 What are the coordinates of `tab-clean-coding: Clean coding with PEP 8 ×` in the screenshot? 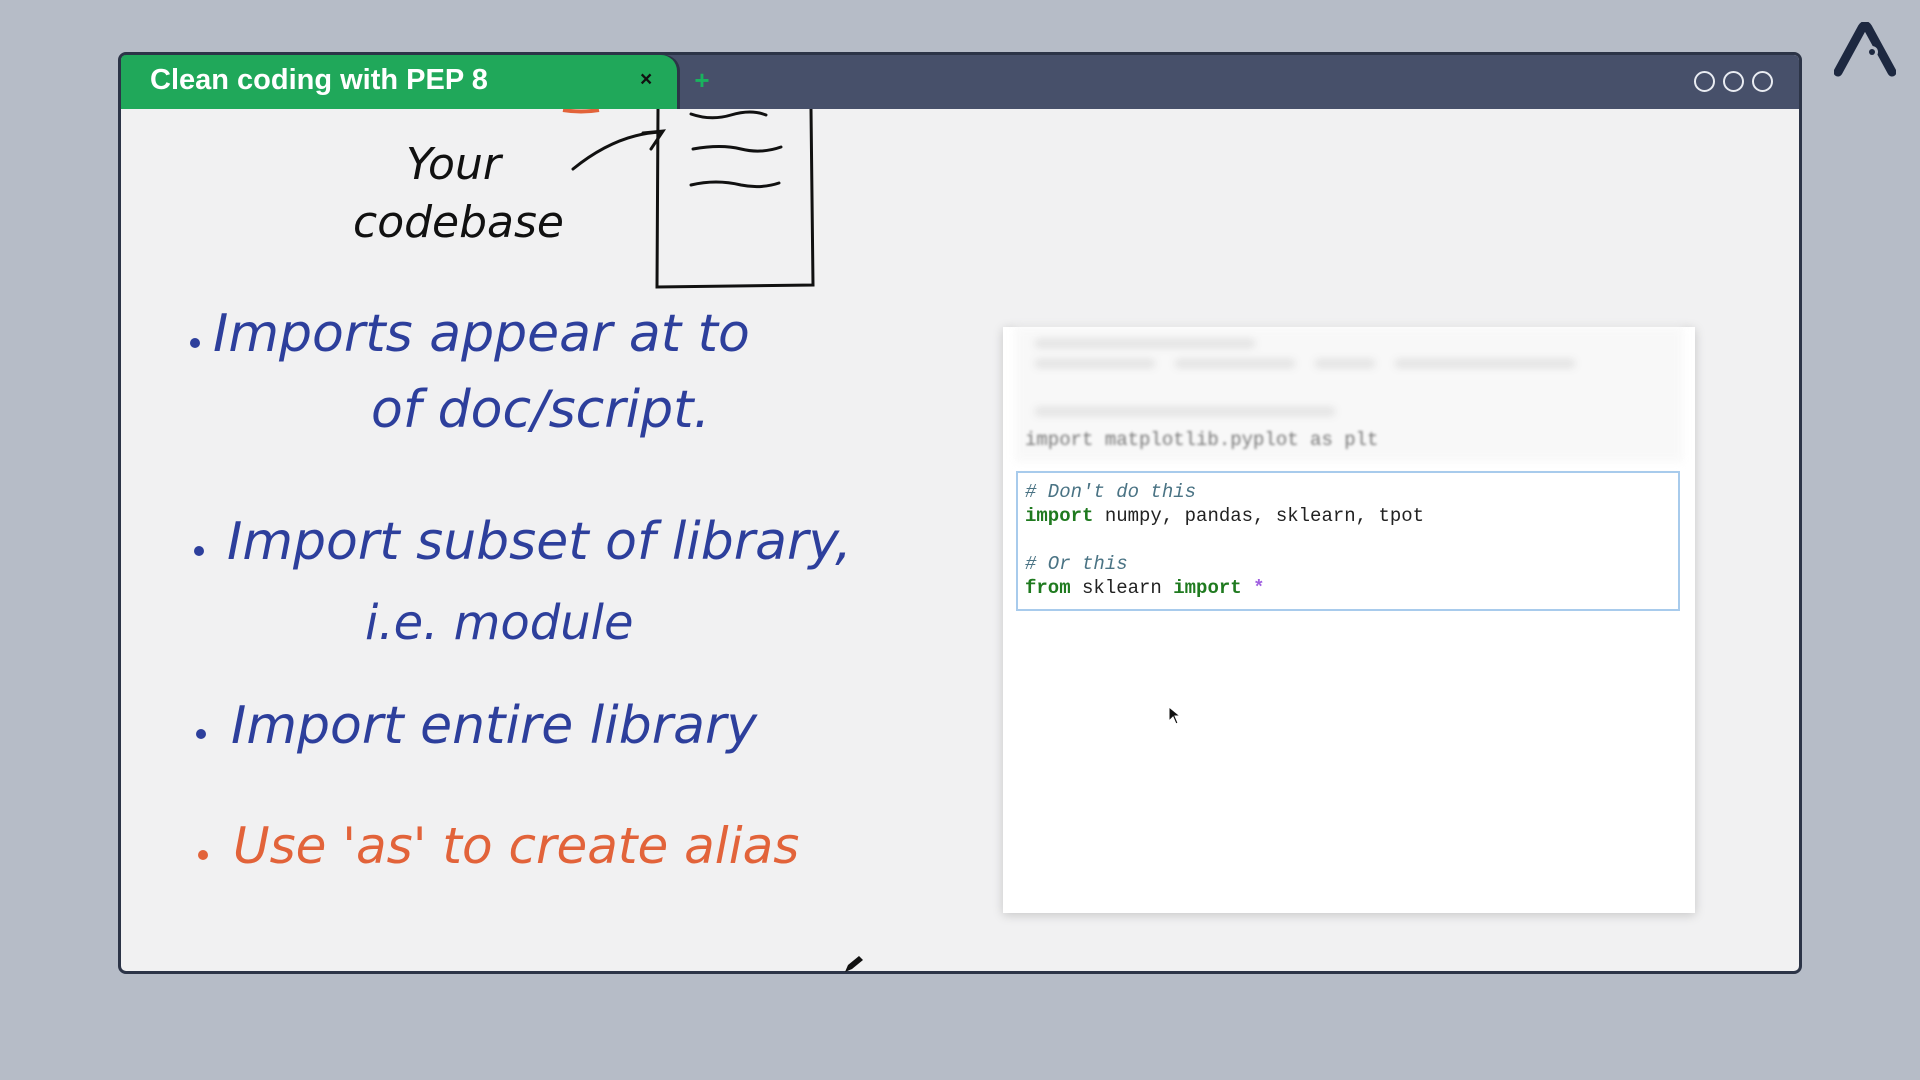 It's located at (399, 82).